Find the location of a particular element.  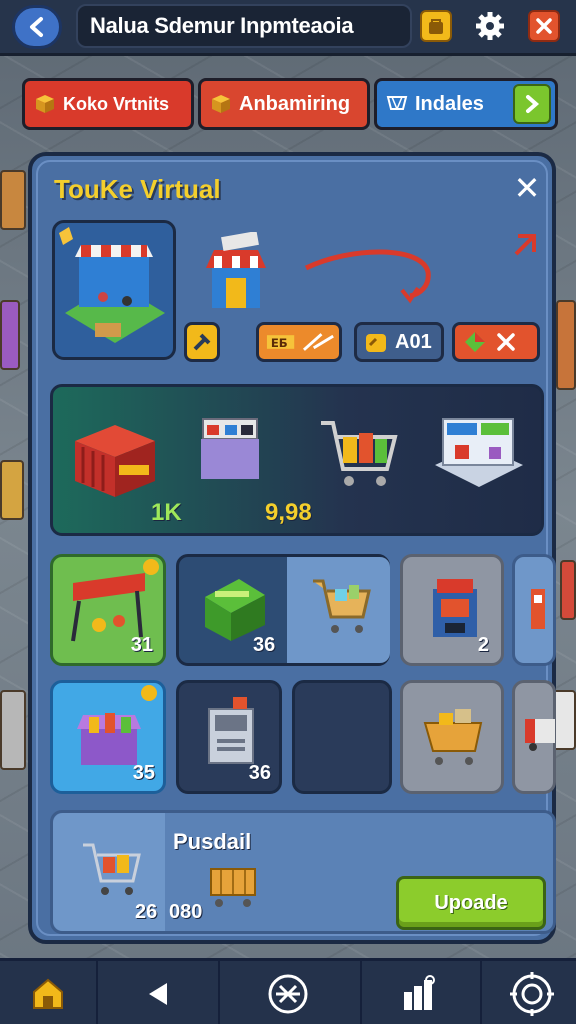

tab-next-button is located at coordinates (532, 104).